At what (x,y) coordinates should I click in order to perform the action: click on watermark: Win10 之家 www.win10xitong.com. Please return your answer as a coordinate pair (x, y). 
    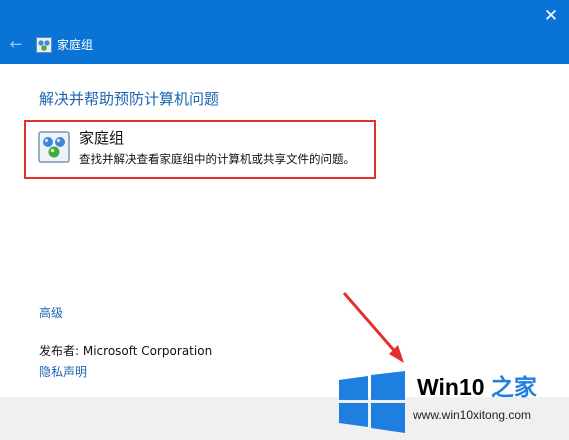
    Looking at the image, I should click on (451, 403).